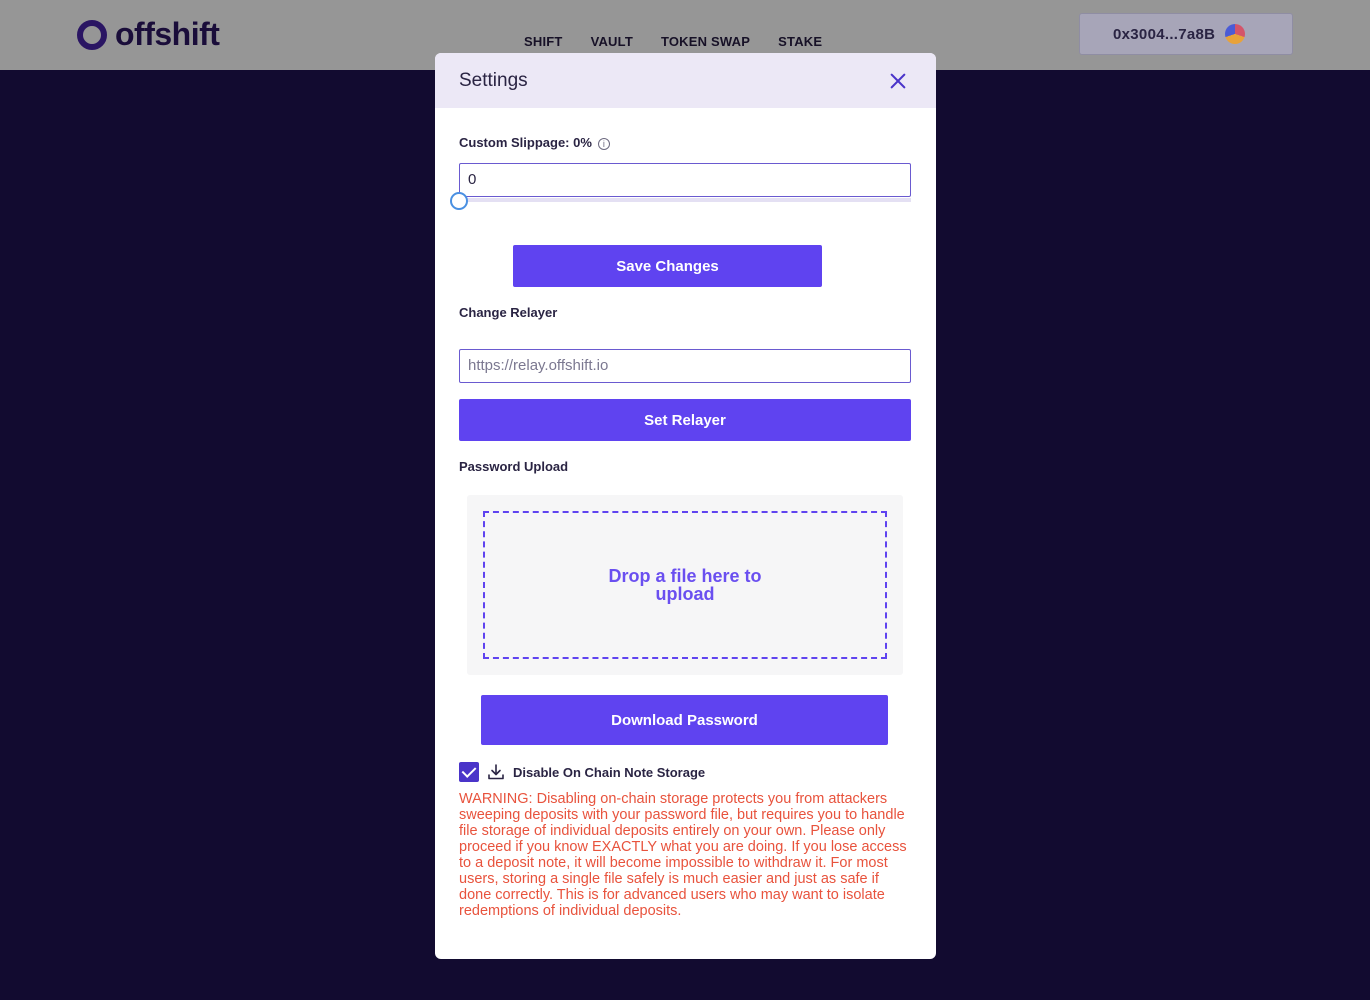  I want to click on download-password-button: Download Password, so click(684, 720).